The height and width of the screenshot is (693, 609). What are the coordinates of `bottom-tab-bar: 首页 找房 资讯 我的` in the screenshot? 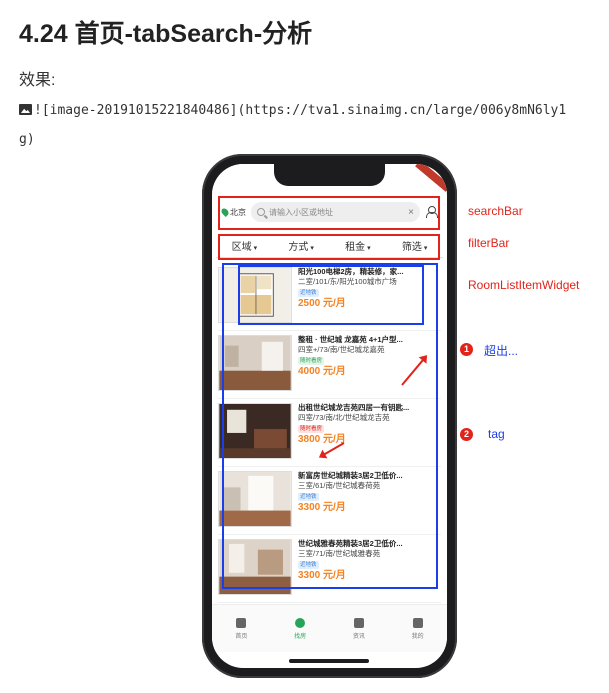 It's located at (329, 628).